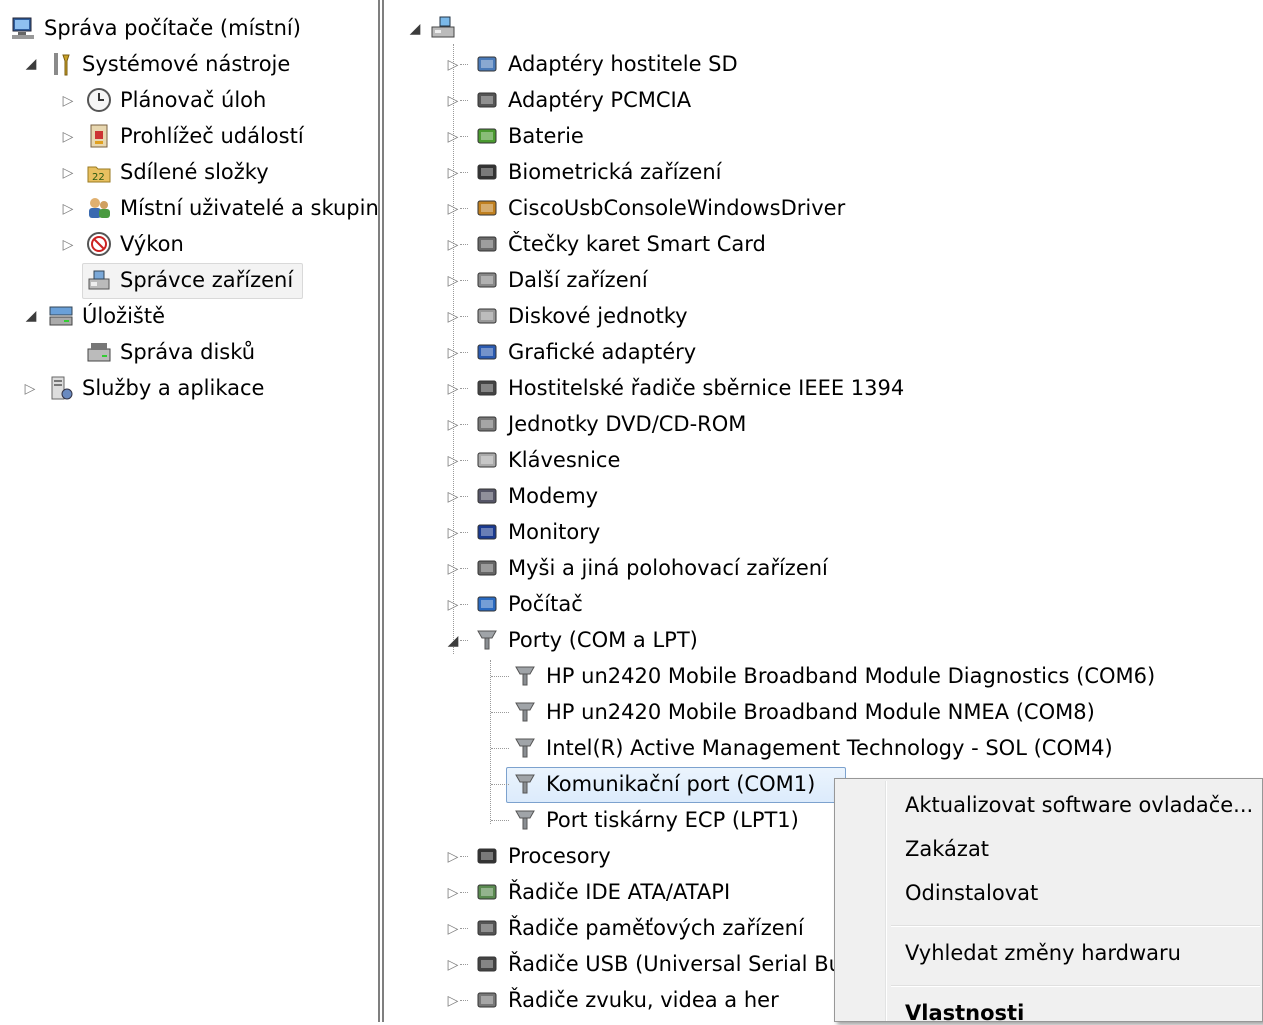 This screenshot has width=1263, height=1025. I want to click on tree-item-processors: Procesory, so click(542, 856).